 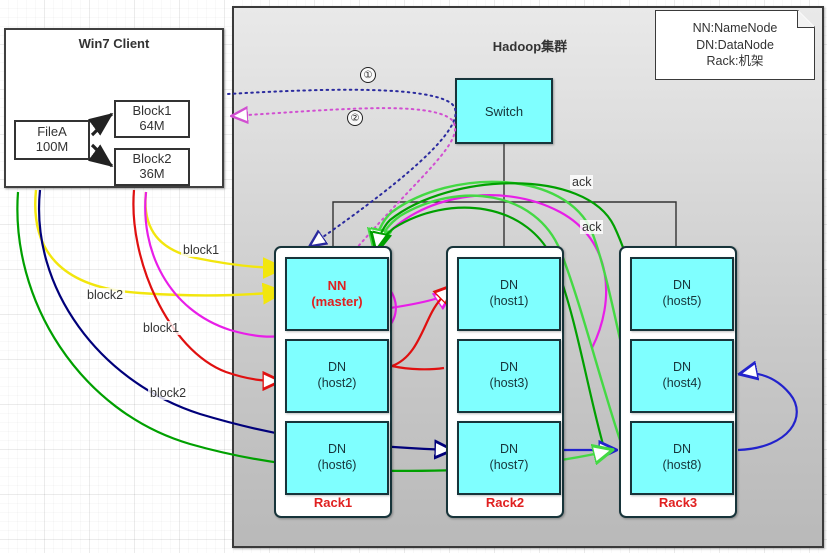 What do you see at coordinates (355, 118) in the screenshot?
I see `step-2-marker: ②` at bounding box center [355, 118].